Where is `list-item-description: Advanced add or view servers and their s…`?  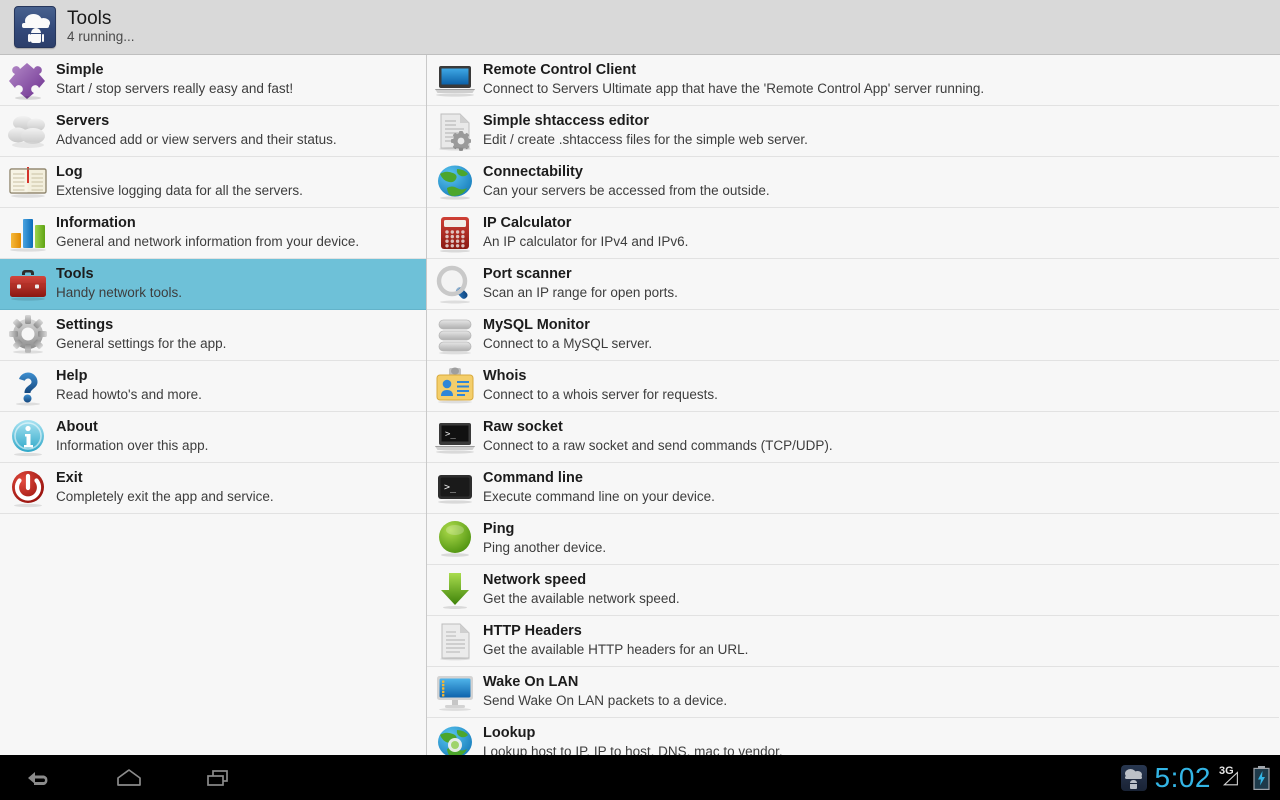 list-item-description: Advanced add or view servers and their s… is located at coordinates (196, 140).